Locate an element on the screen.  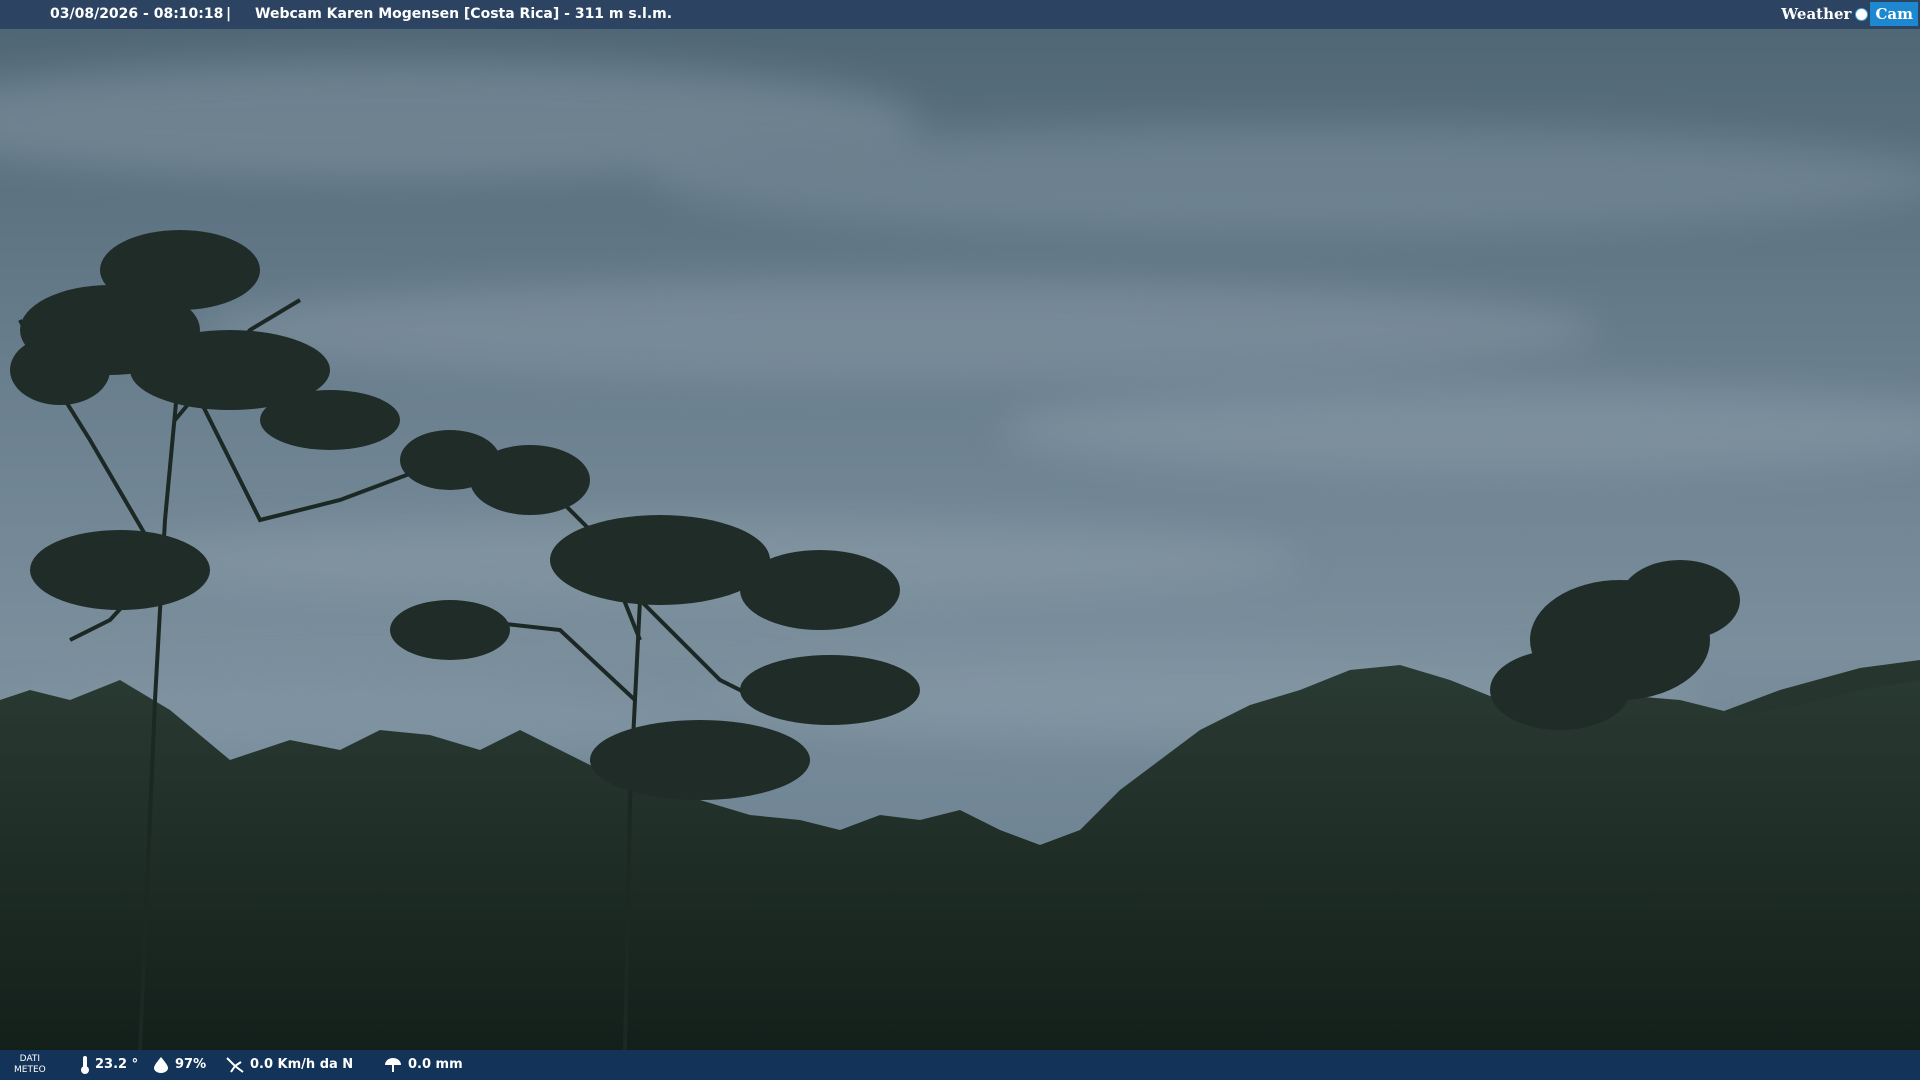
weathercam-logo: Weather Cam is located at coordinates (1849, 14).